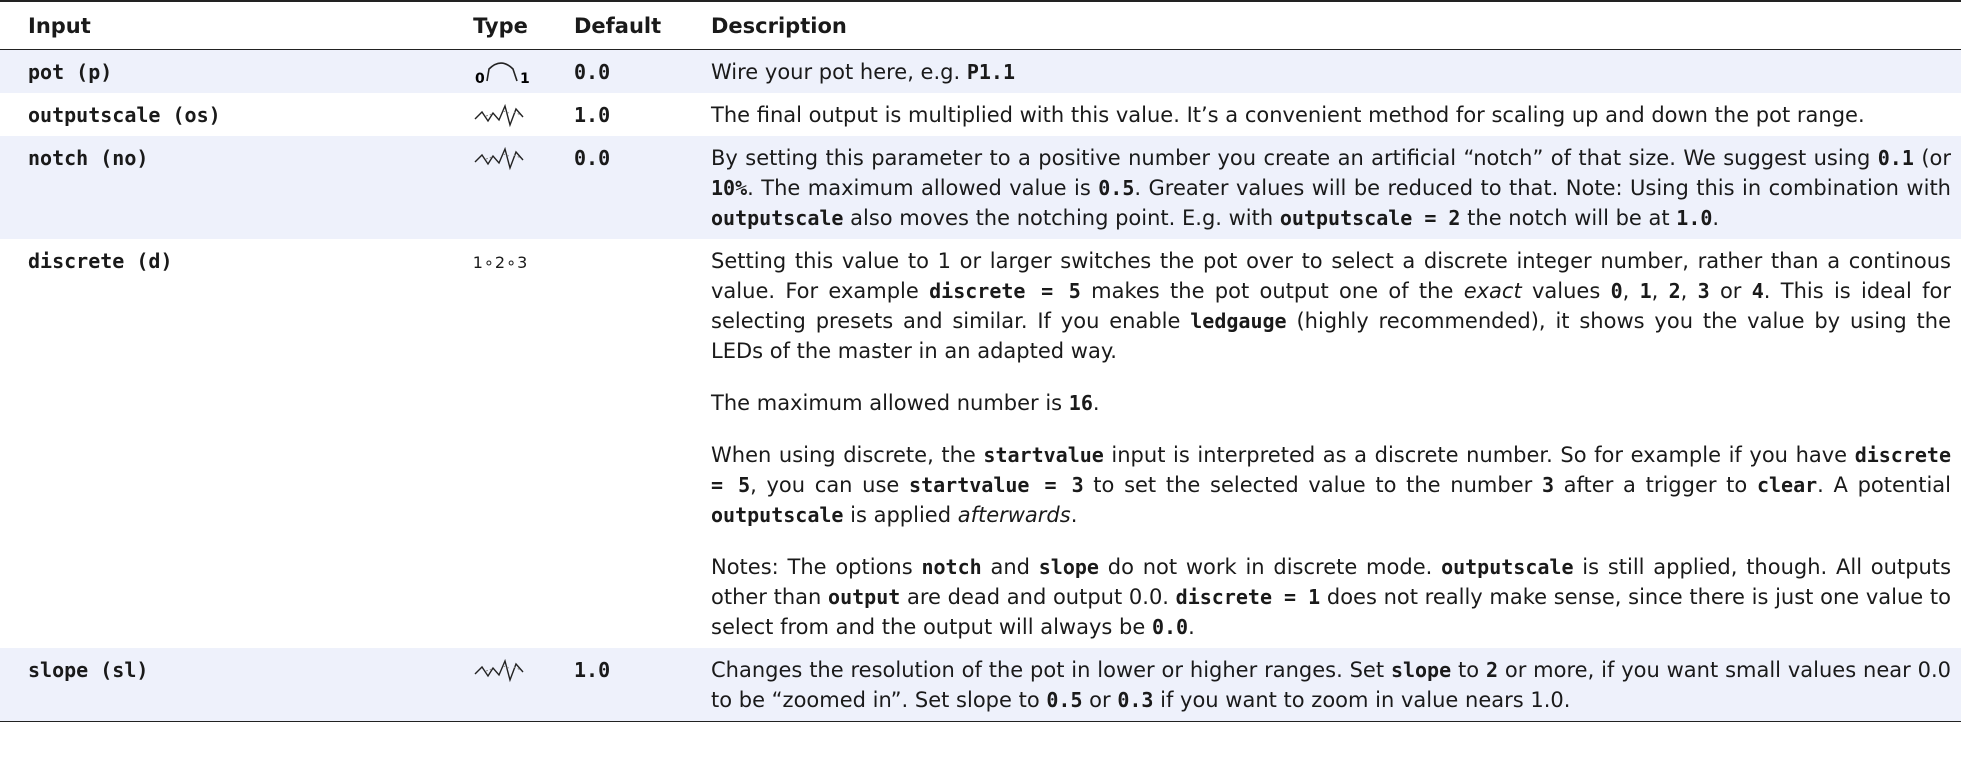 The image size is (1961, 778). What do you see at coordinates (779, 25) in the screenshot?
I see `header-description: Description` at bounding box center [779, 25].